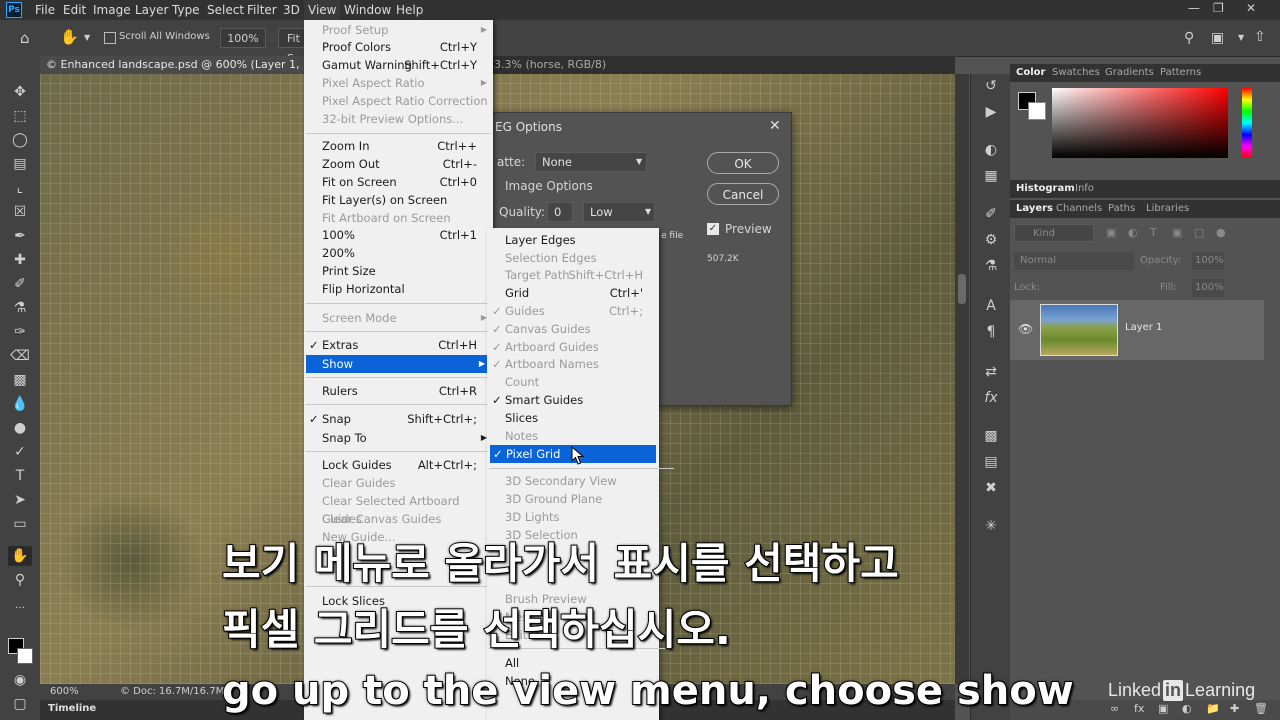  What do you see at coordinates (1213, 708) in the screenshot?
I see `new-group-icon: 📁` at bounding box center [1213, 708].